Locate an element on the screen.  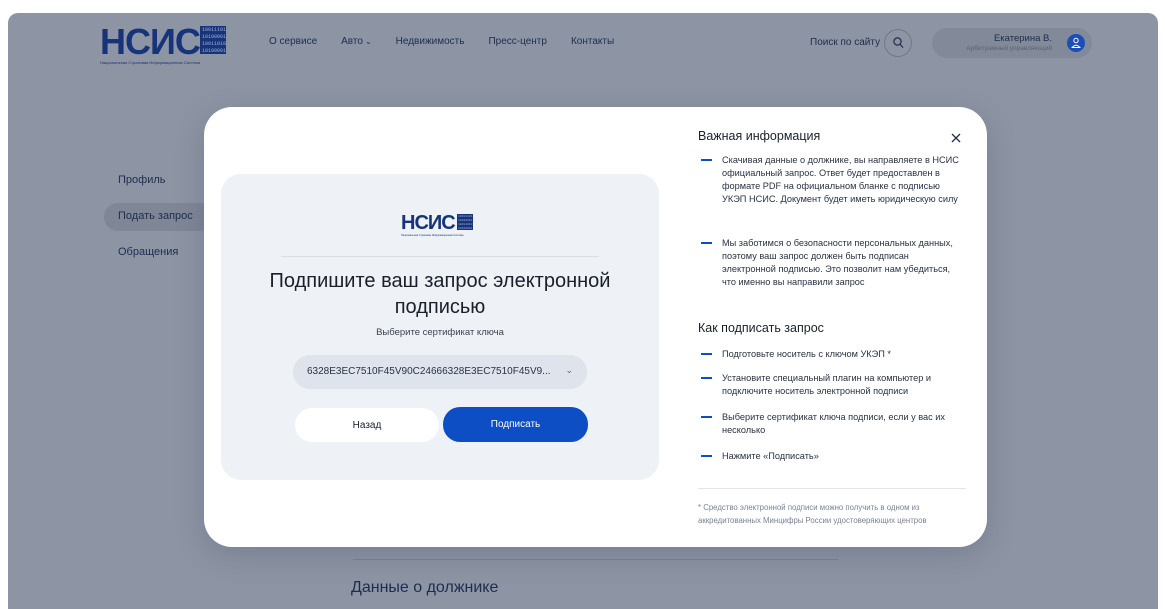
nav-item-about: О сервисе is located at coordinates (293, 41).